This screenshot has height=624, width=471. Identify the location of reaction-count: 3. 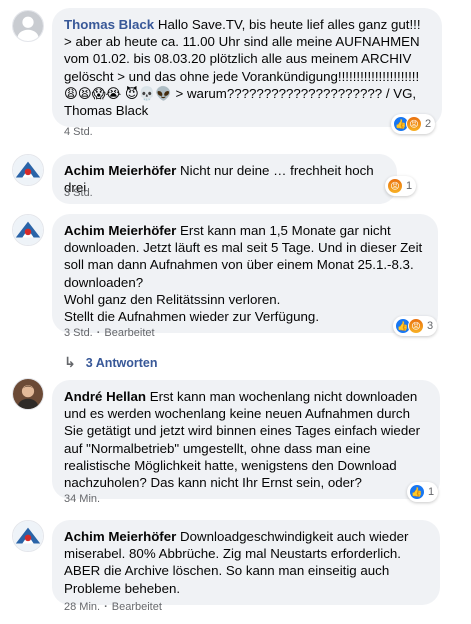
(430, 326).